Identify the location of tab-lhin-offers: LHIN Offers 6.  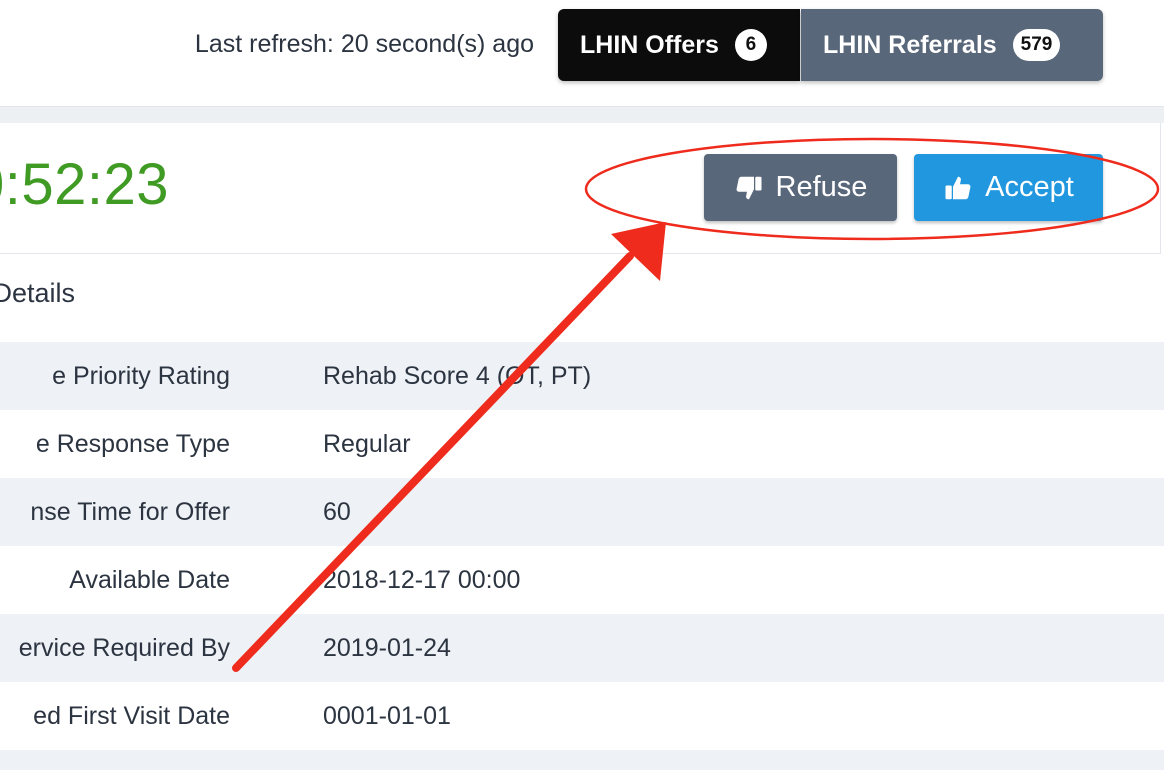
(679, 45).